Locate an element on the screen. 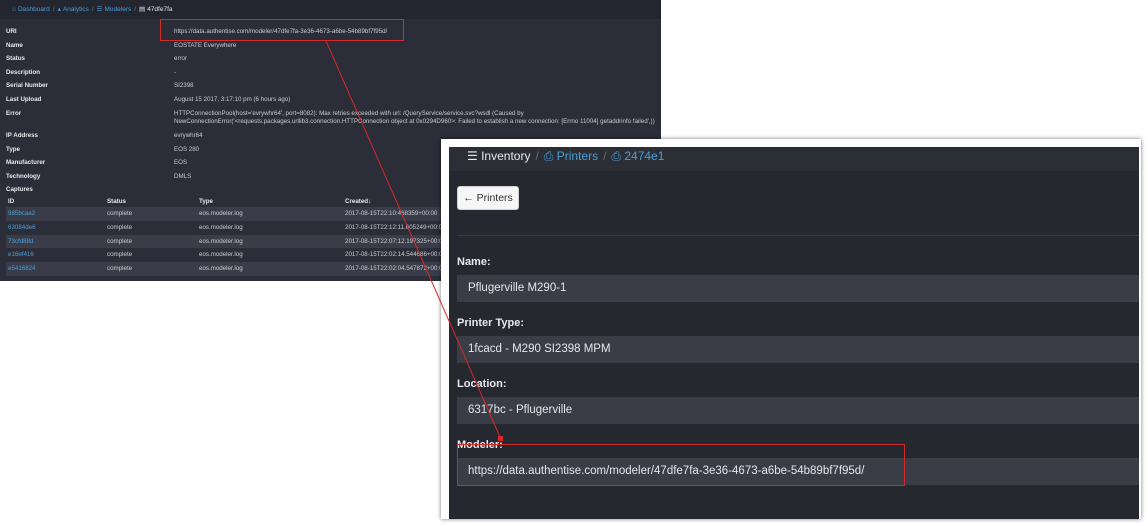 The height and width of the screenshot is (526, 1148). breadcrumb-current: ⎙ 2474e1 is located at coordinates (637, 156).